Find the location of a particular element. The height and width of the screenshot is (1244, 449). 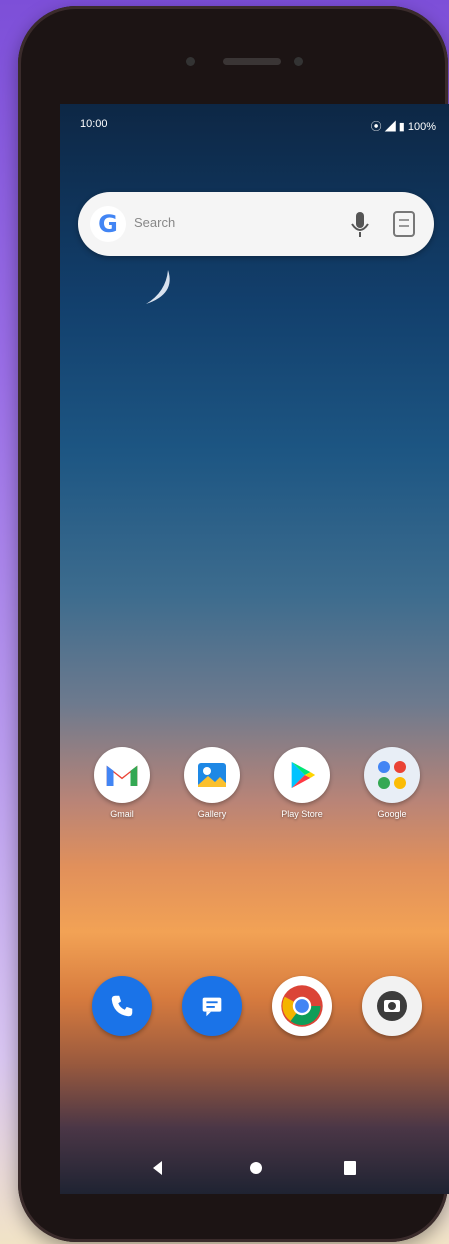

dock-messages is located at coordinates (212, 1006).